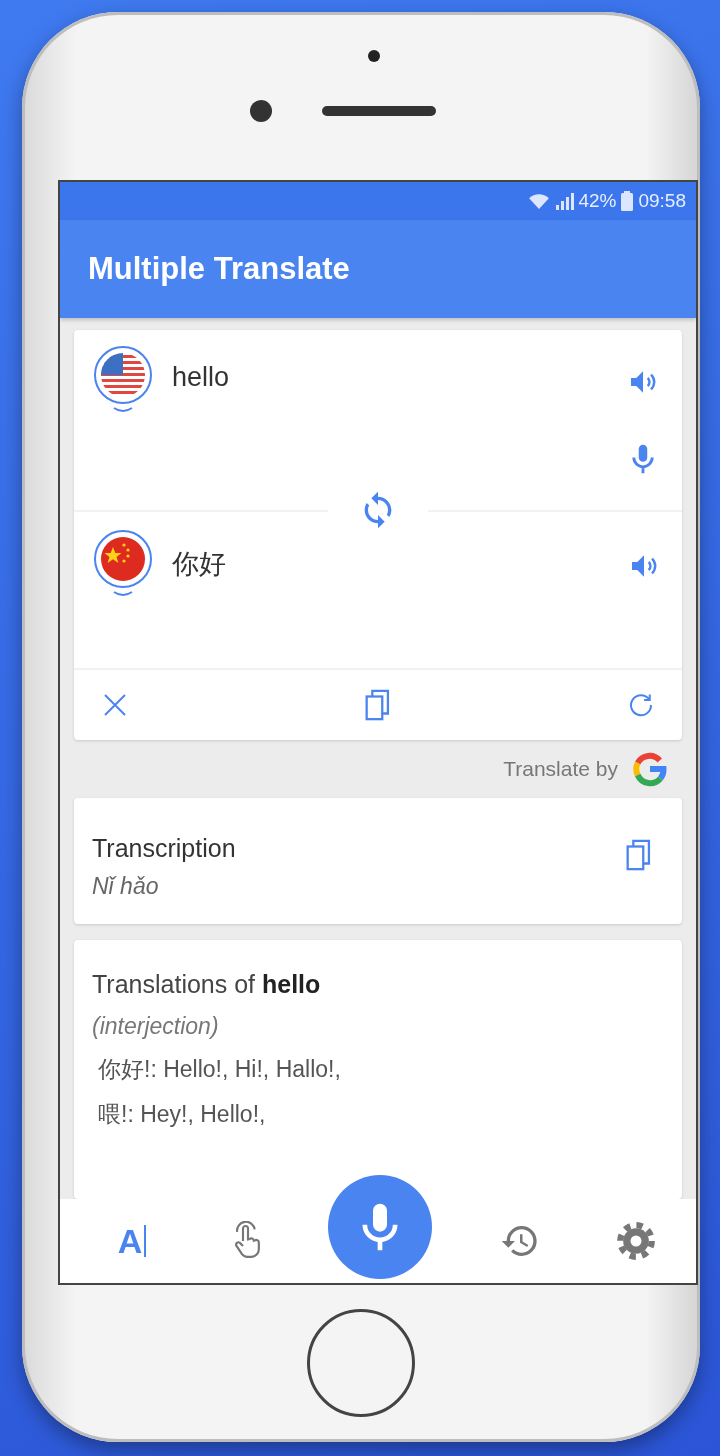 Image resolution: width=720 pixels, height=1456 pixels. I want to click on part-of-speech: (interjection), so click(156, 1026).